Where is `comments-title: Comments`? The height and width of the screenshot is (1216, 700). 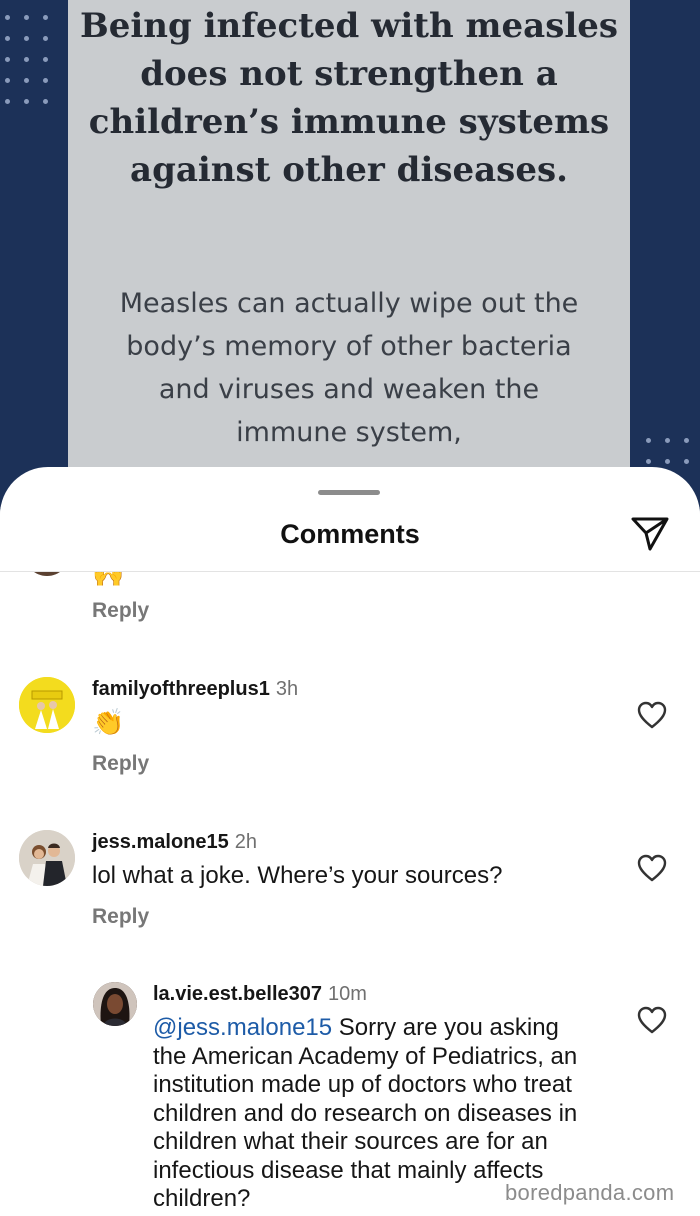 comments-title: Comments is located at coordinates (350, 534).